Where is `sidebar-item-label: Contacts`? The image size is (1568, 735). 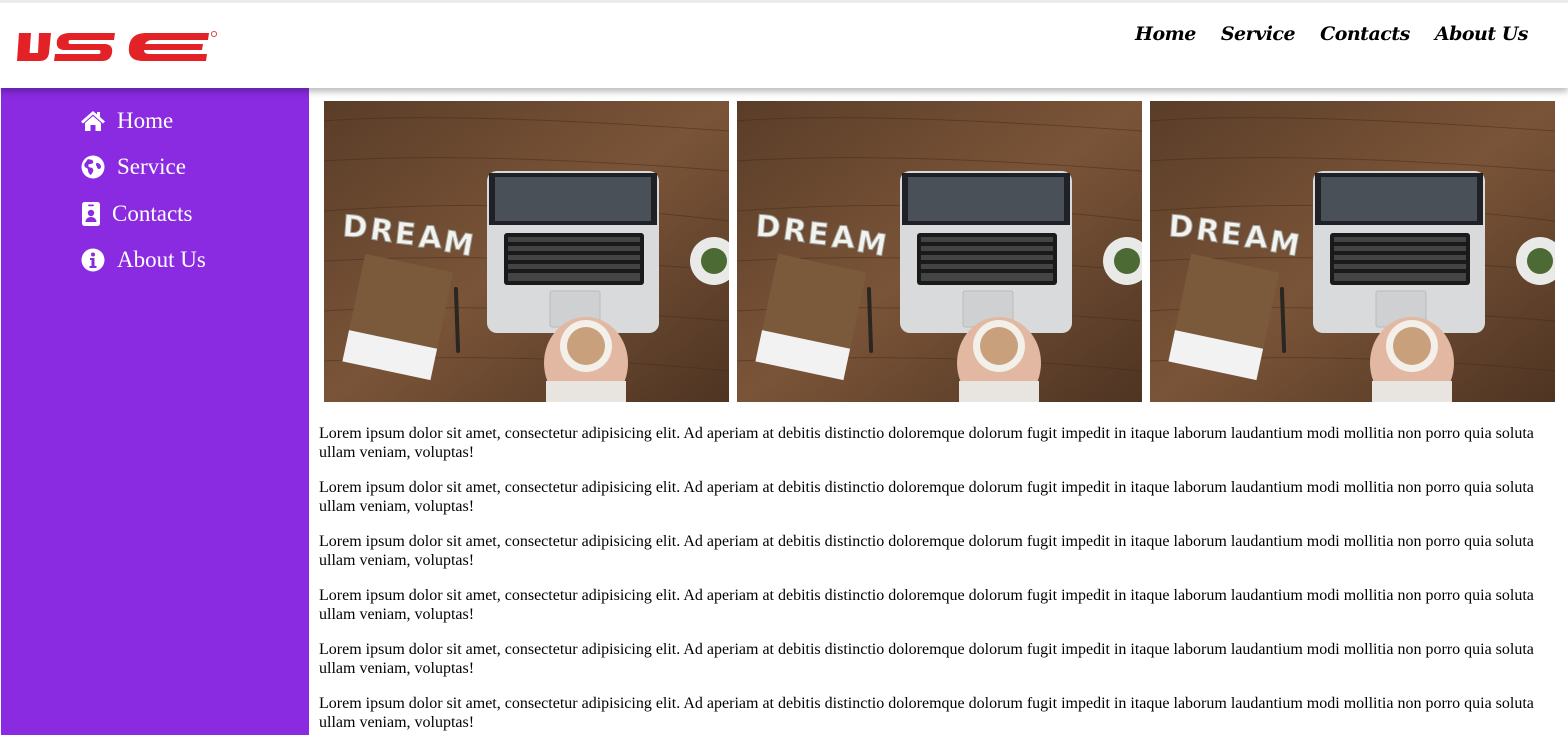
sidebar-item-label: Contacts is located at coordinates (152, 213).